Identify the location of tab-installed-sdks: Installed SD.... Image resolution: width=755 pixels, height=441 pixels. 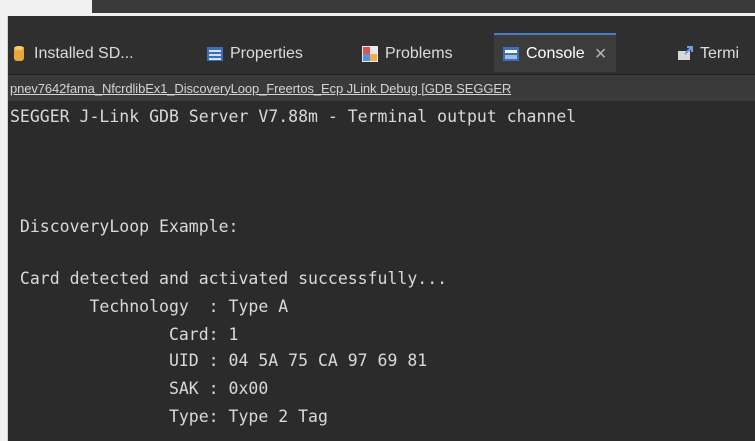
(72, 54).